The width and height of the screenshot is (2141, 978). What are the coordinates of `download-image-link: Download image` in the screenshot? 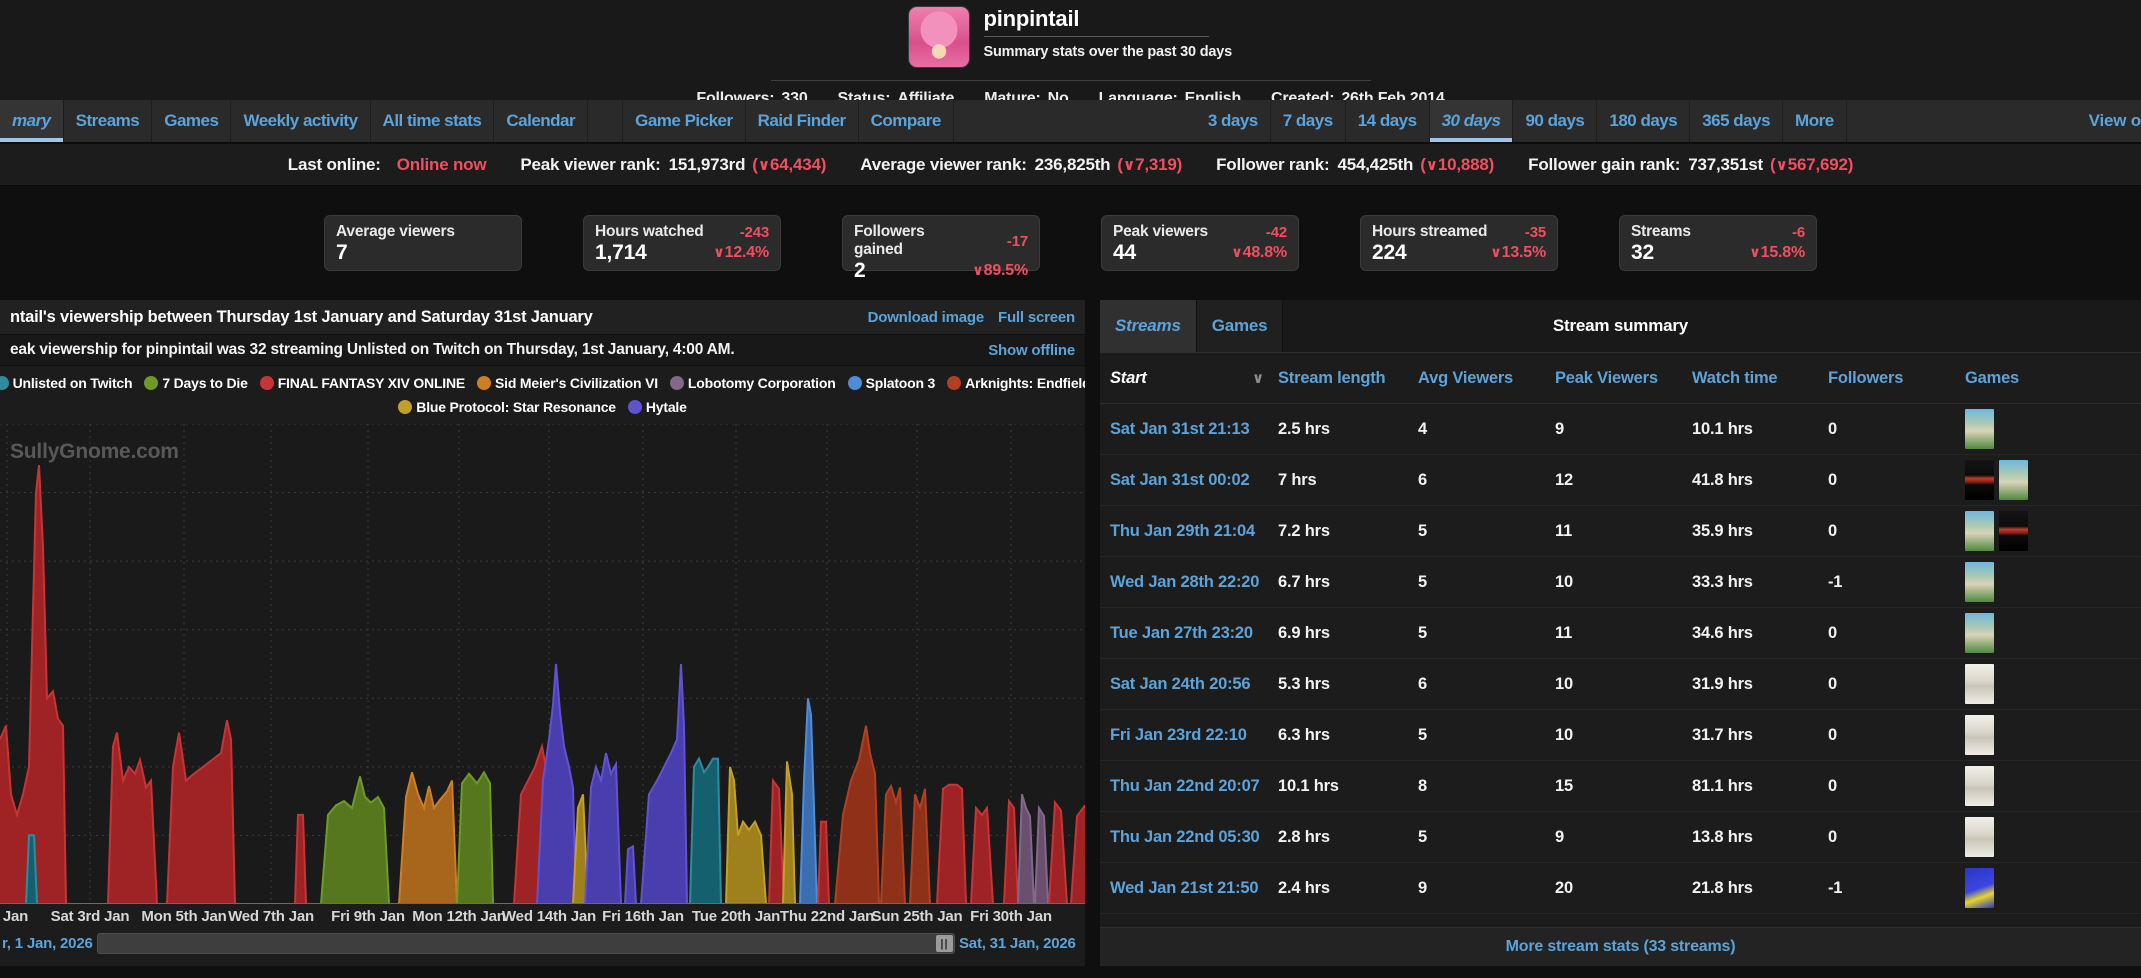 It's located at (926, 317).